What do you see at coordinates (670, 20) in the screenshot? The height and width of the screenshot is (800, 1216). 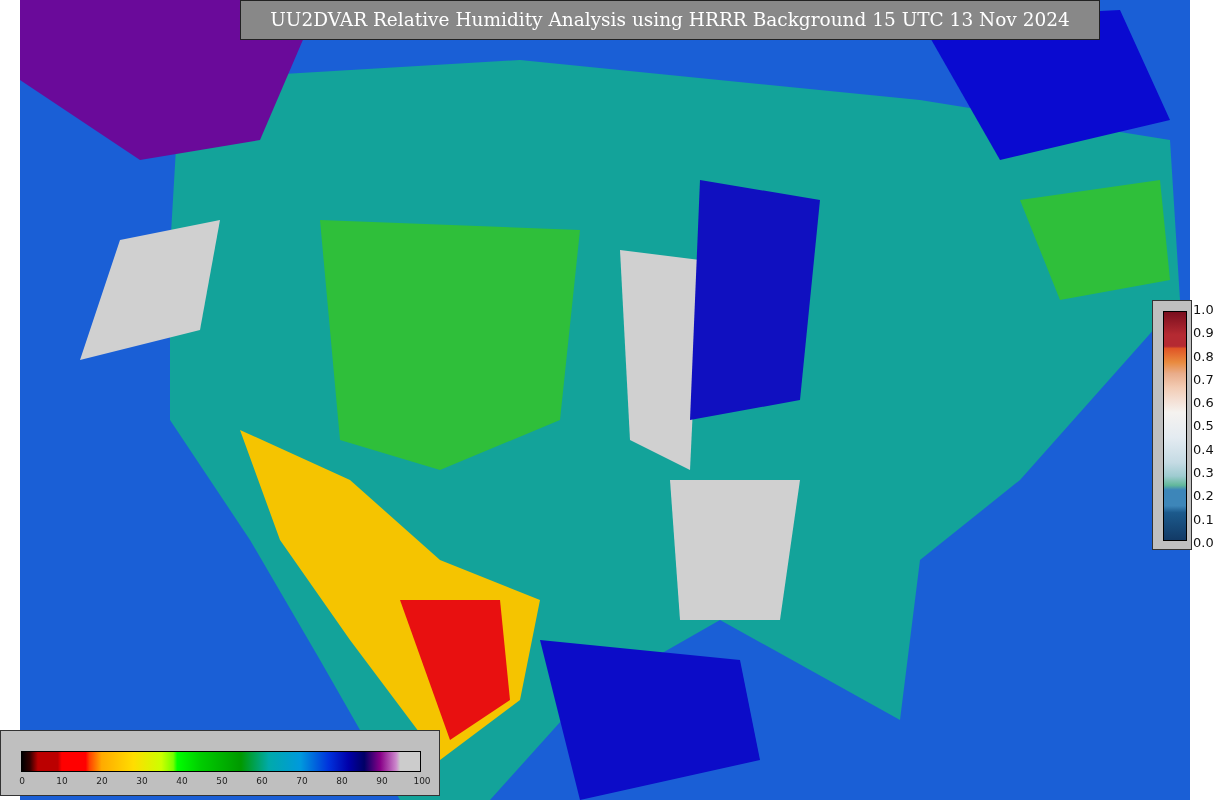 I see `chart-title: UU2DVAR Relative Humidity Analysis using HRRR Background 15 UTC 13 Nov 2024` at bounding box center [670, 20].